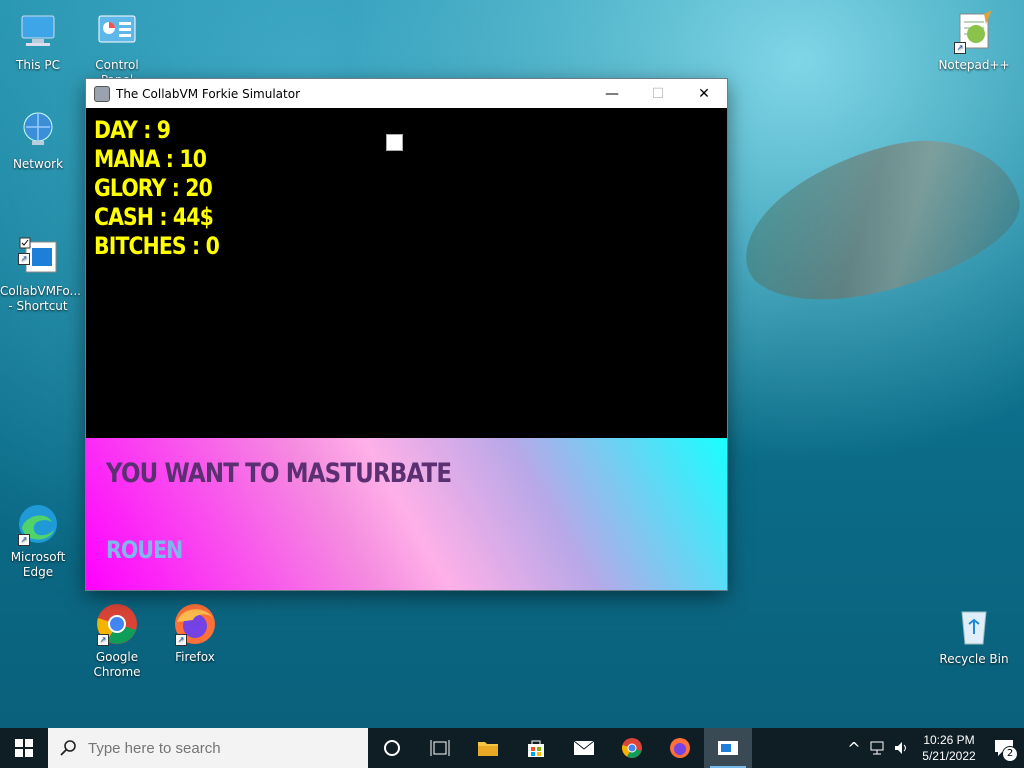  I want to click on desktop-icon-collabvm-shortcut: ↗ CollabVMFo... - Shortcut, so click(40, 267).